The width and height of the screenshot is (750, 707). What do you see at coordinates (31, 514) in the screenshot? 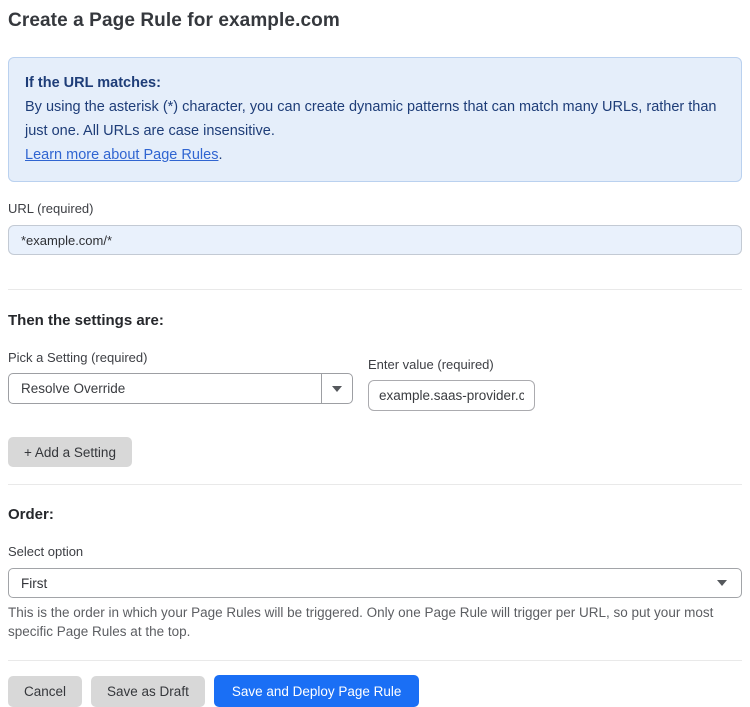
I see `order-section-heading: Order:` at bounding box center [31, 514].